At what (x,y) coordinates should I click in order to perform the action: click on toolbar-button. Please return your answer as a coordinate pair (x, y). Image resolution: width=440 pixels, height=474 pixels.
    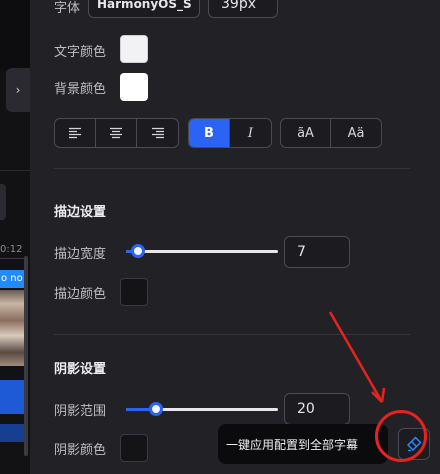
    Looking at the image, I should click on (3, 202).